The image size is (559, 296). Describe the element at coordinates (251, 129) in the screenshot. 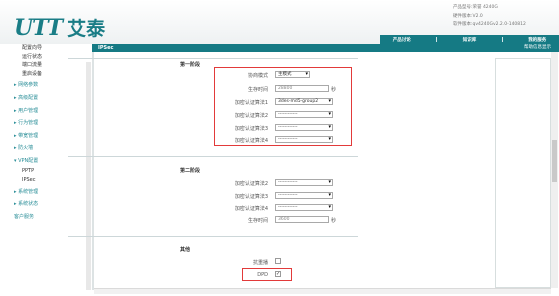

I see `phase1-alg3-label: 加密认证算法3` at that location.